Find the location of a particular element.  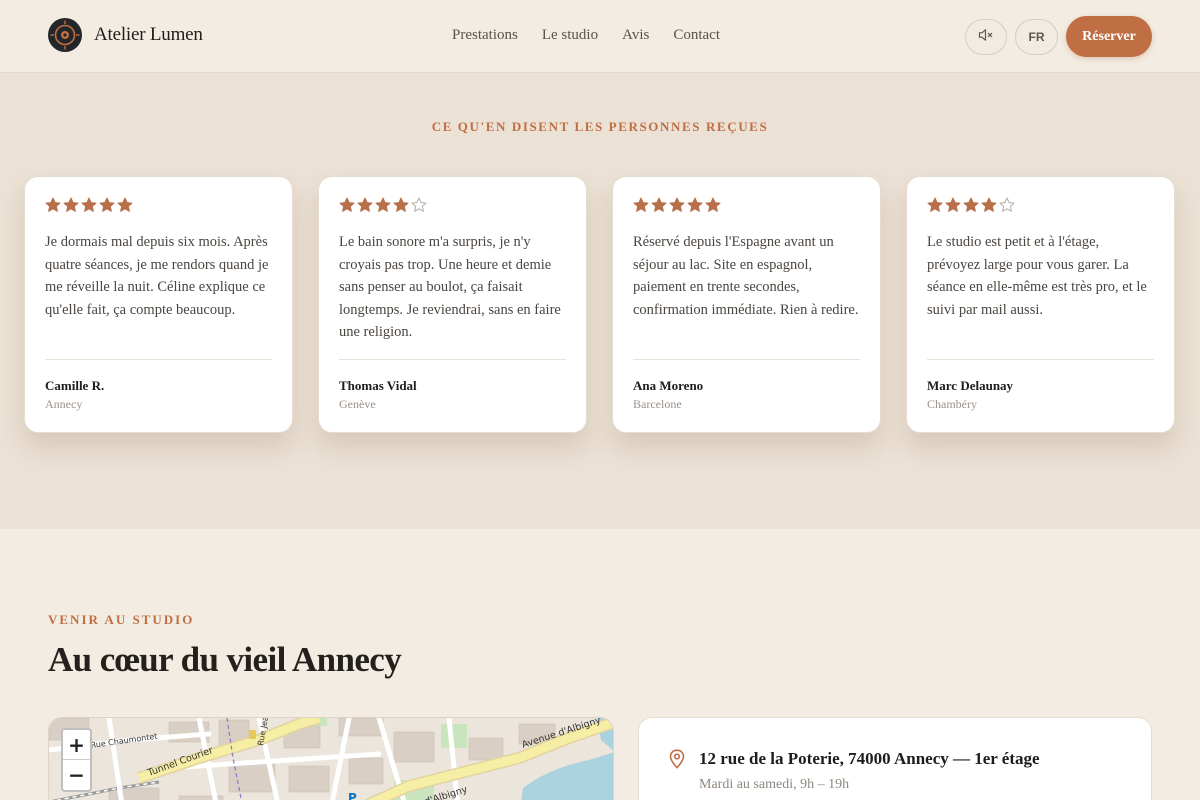

testimonial-author: Camille R. is located at coordinates (75, 385).